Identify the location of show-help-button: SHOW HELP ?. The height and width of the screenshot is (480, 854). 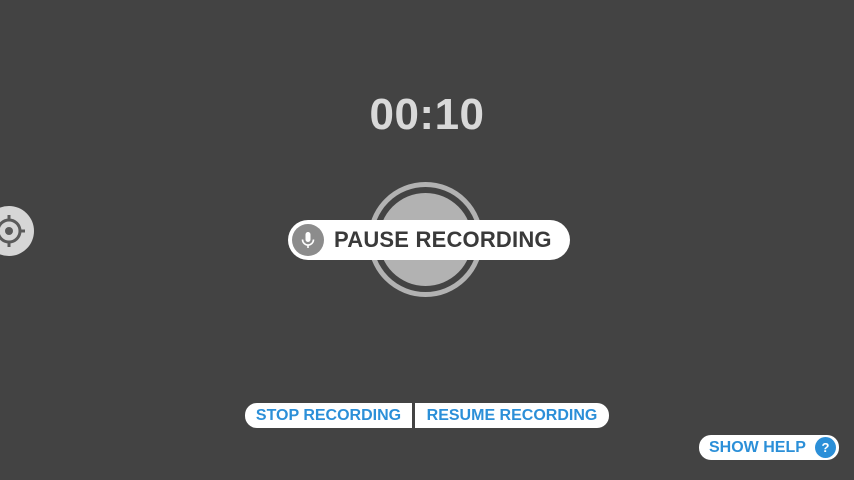
(769, 447).